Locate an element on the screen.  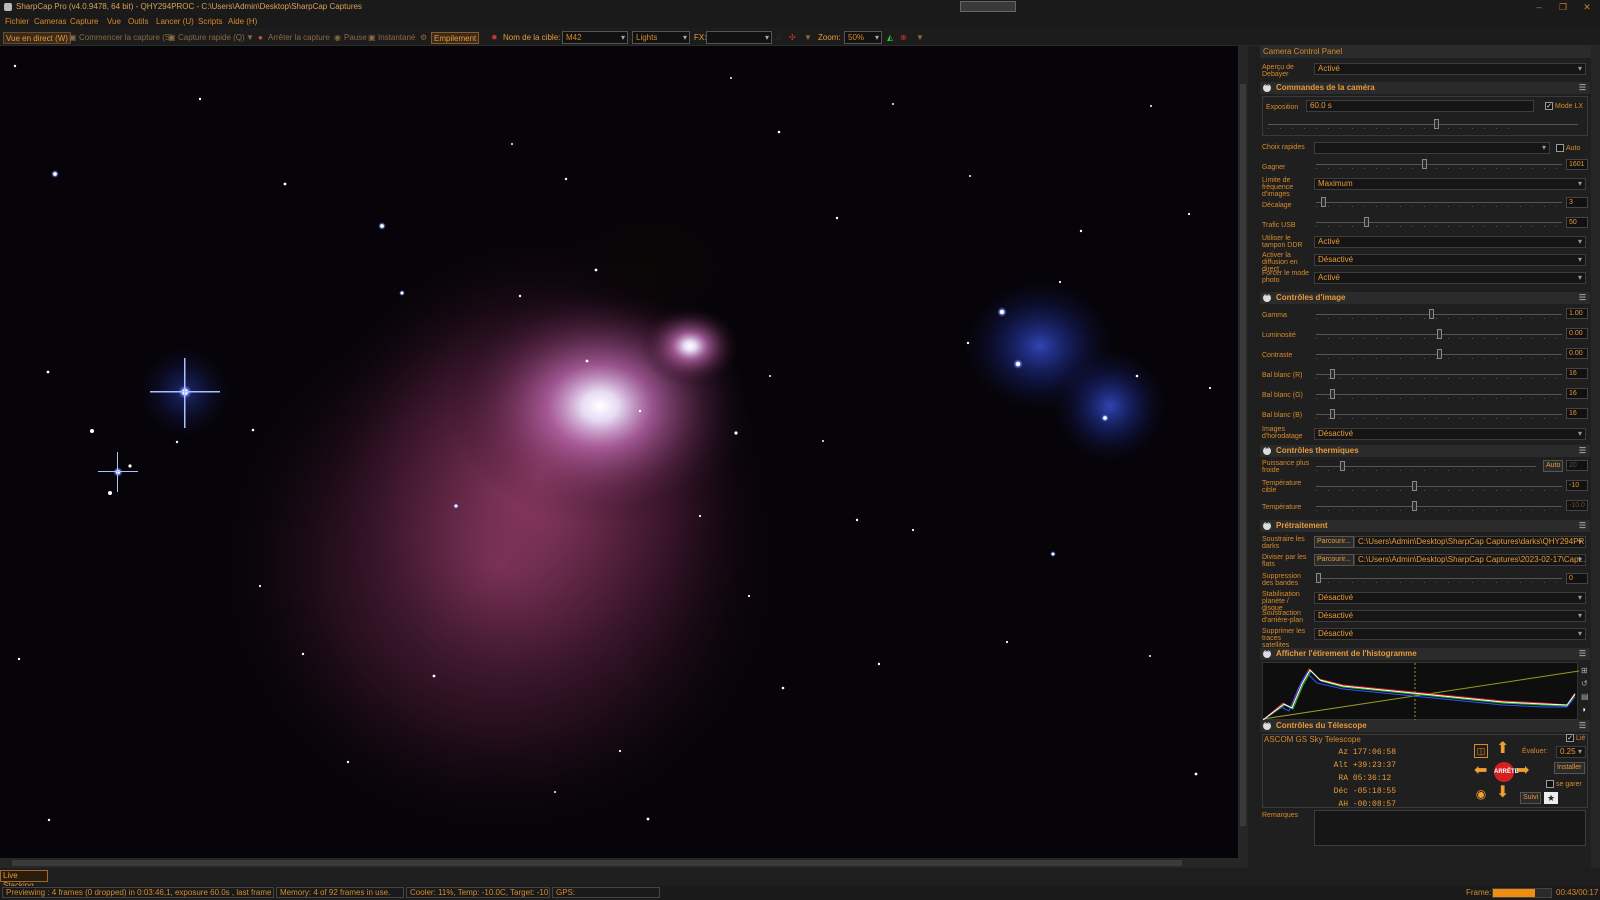
menu-help: Aide (H) is located at coordinates (242, 21).